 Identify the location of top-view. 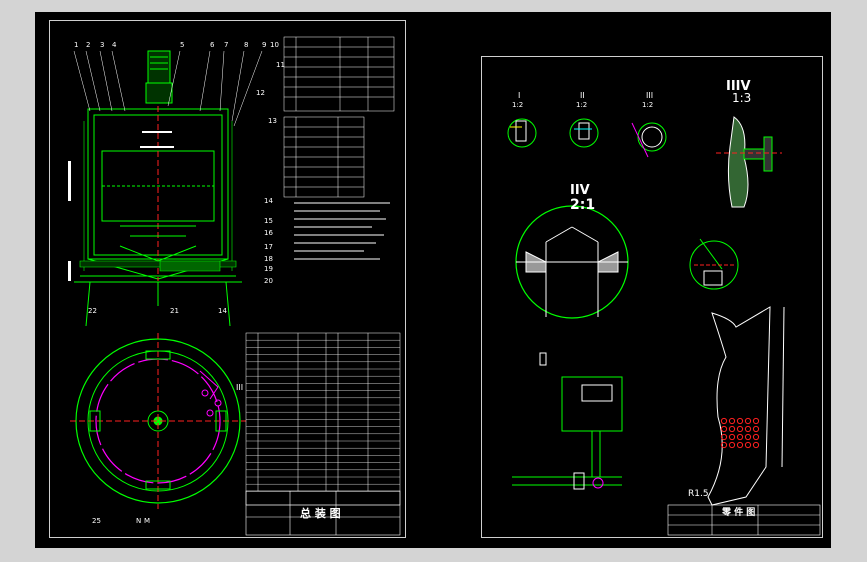
(158, 421).